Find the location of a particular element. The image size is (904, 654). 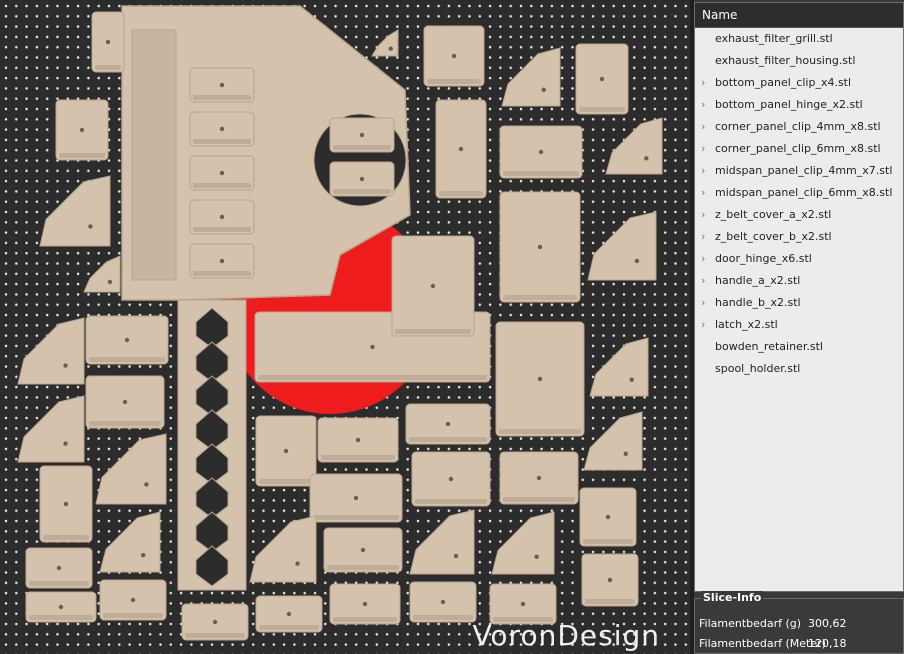

object-list-item: › corner_panel_clip_4mm_x8.stl is located at coordinates (799, 127).